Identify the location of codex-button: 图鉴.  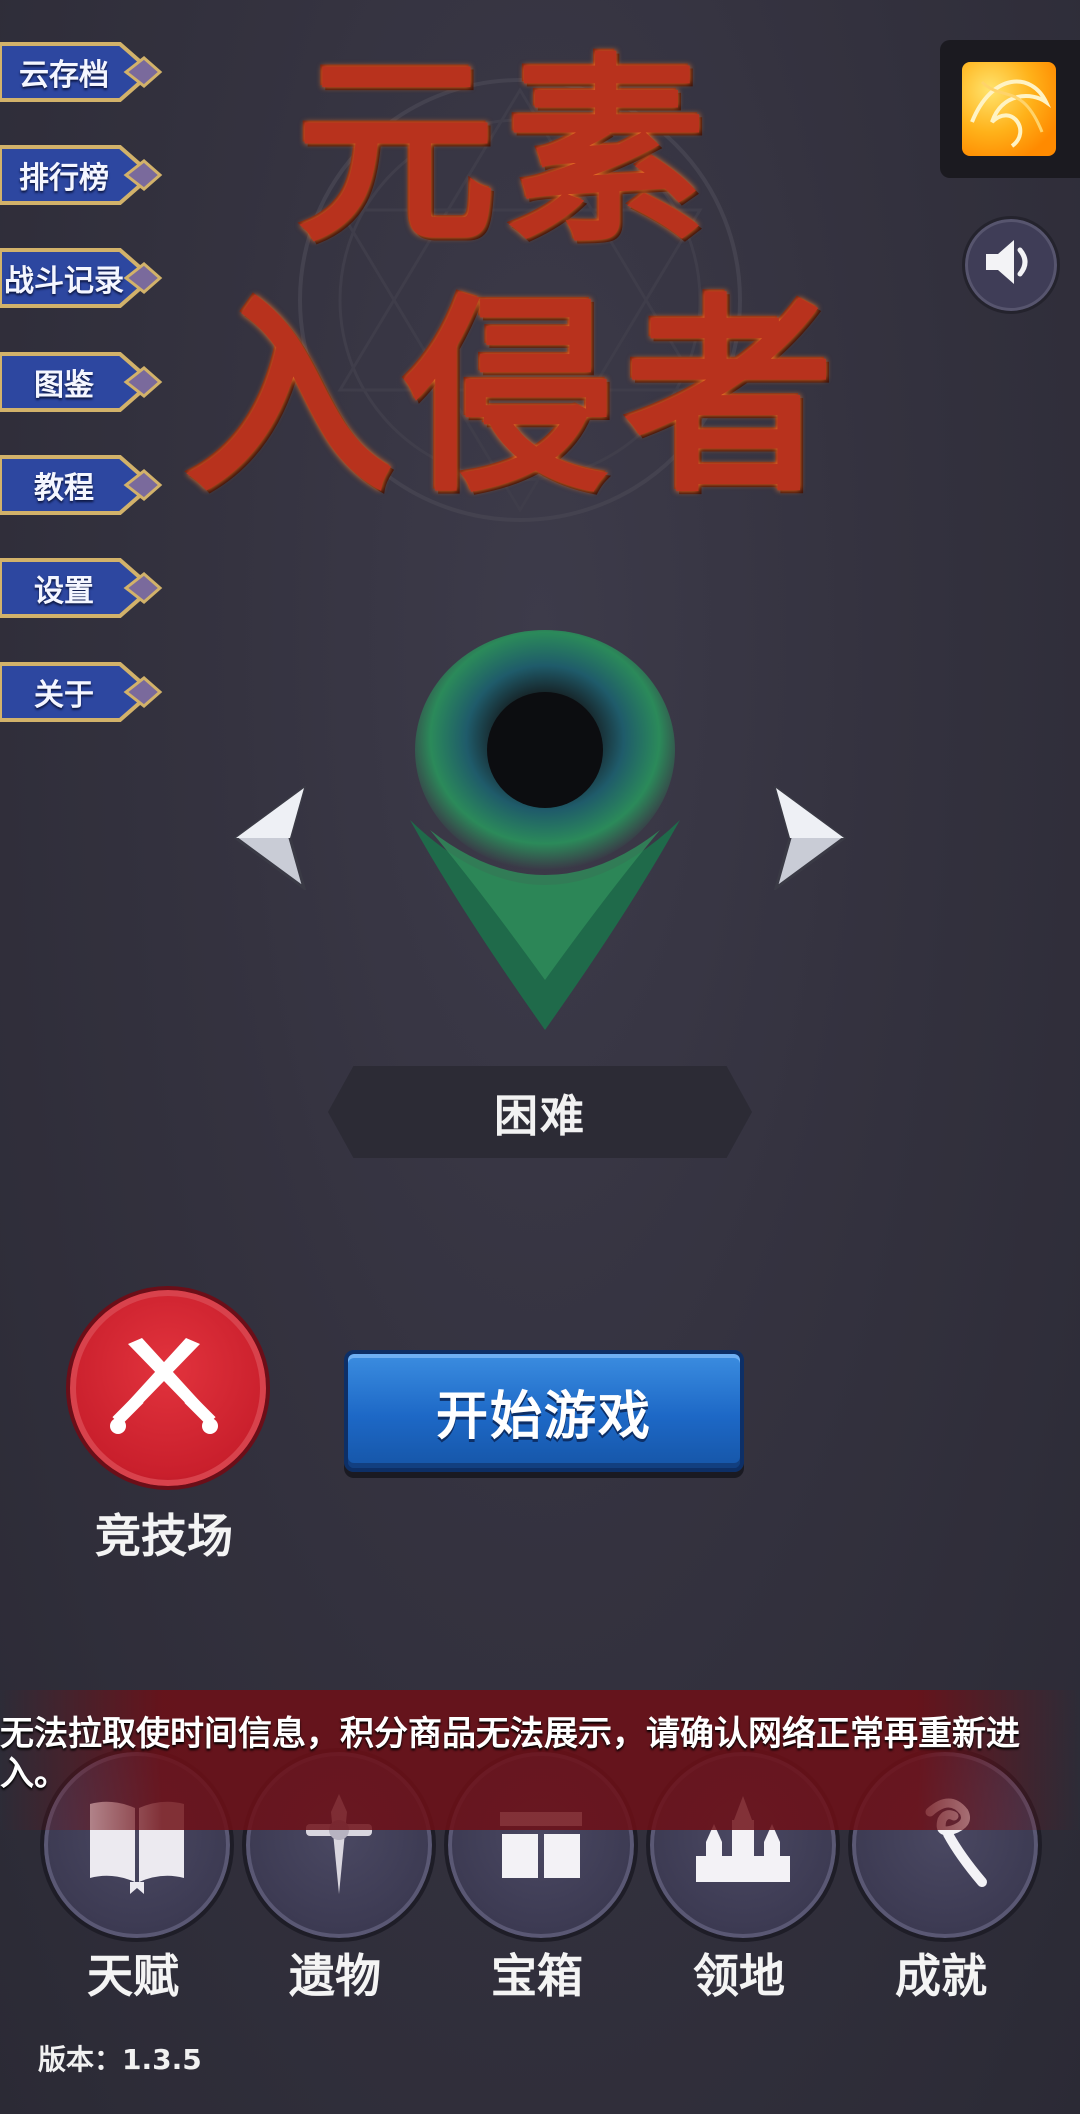
(84, 382).